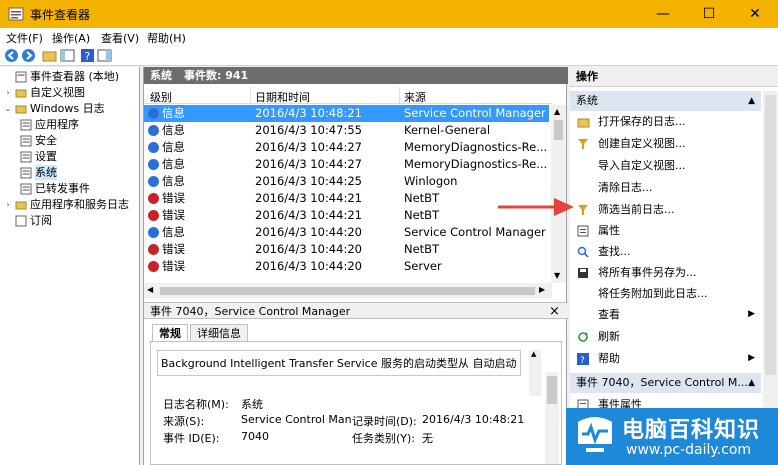 Image resolution: width=778 pixels, height=465 pixels. I want to click on column-date: 日期和时间, so click(282, 97).